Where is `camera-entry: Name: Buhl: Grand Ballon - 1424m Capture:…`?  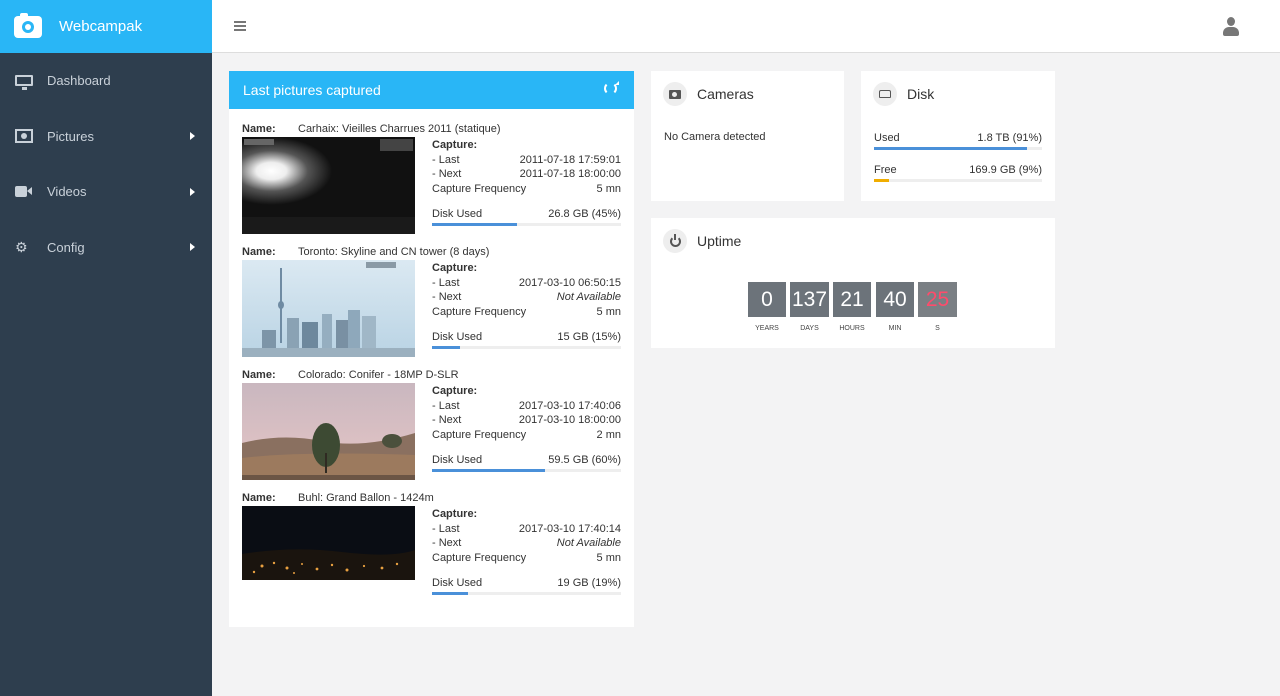 camera-entry: Name: Buhl: Grand Ballon - 1424m Capture:… is located at coordinates (431, 553).